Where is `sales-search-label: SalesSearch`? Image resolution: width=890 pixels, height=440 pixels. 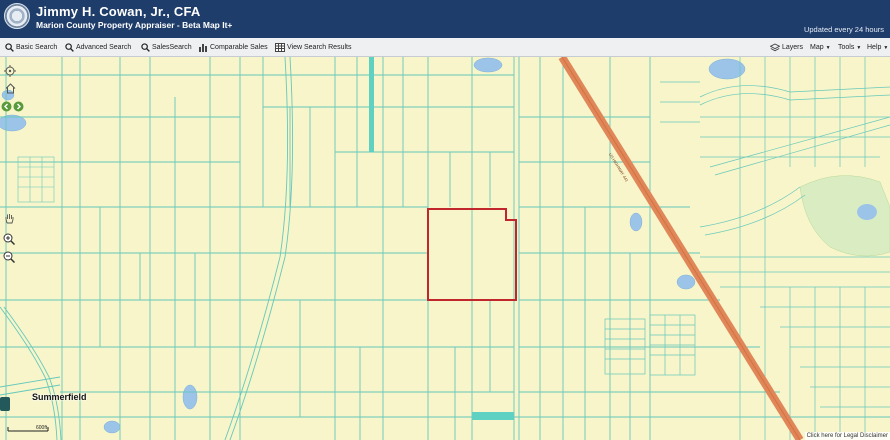 sales-search-label: SalesSearch is located at coordinates (172, 47).